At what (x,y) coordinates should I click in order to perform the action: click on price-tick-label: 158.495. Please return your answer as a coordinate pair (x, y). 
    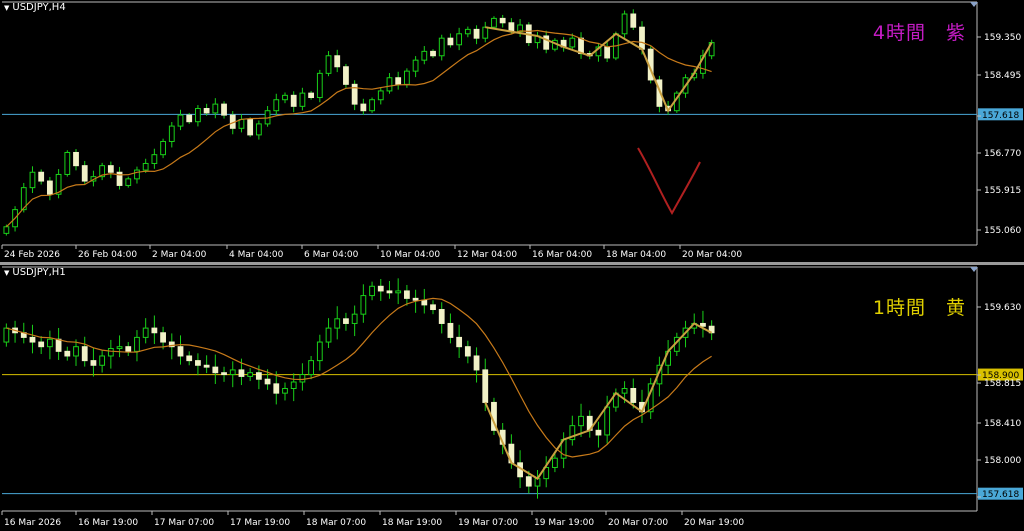
    Looking at the image, I should click on (1002, 76).